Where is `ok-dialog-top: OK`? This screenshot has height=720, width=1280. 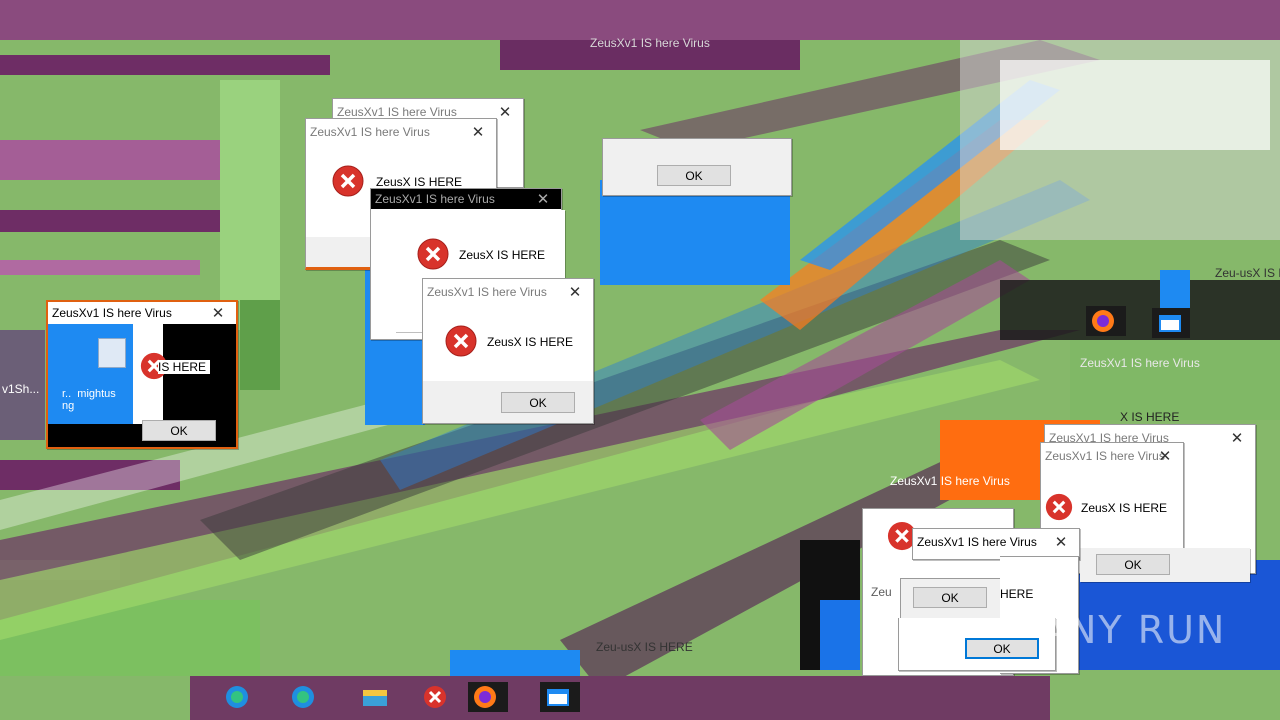 ok-dialog-top: OK is located at coordinates (697, 167).